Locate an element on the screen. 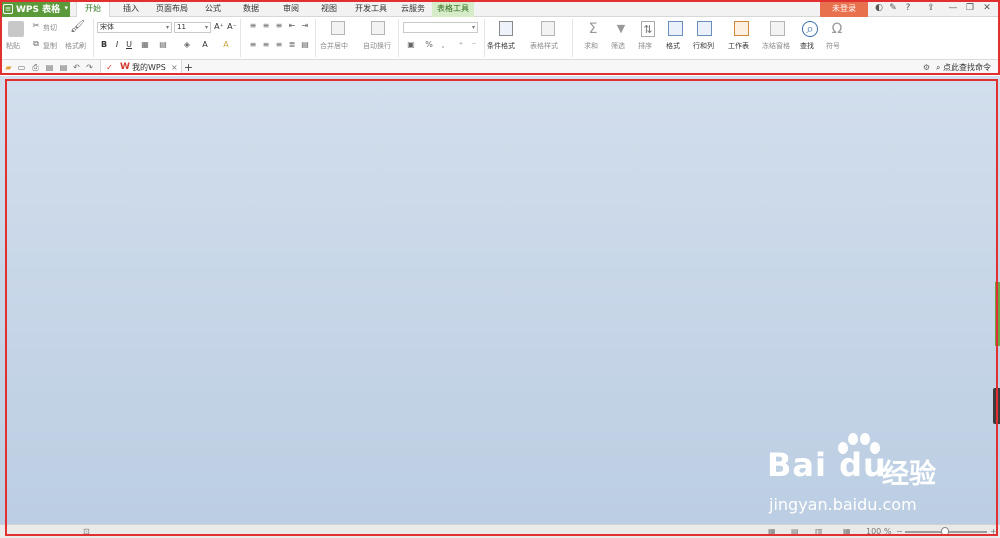  underline-button: U is located at coordinates (129, 45).